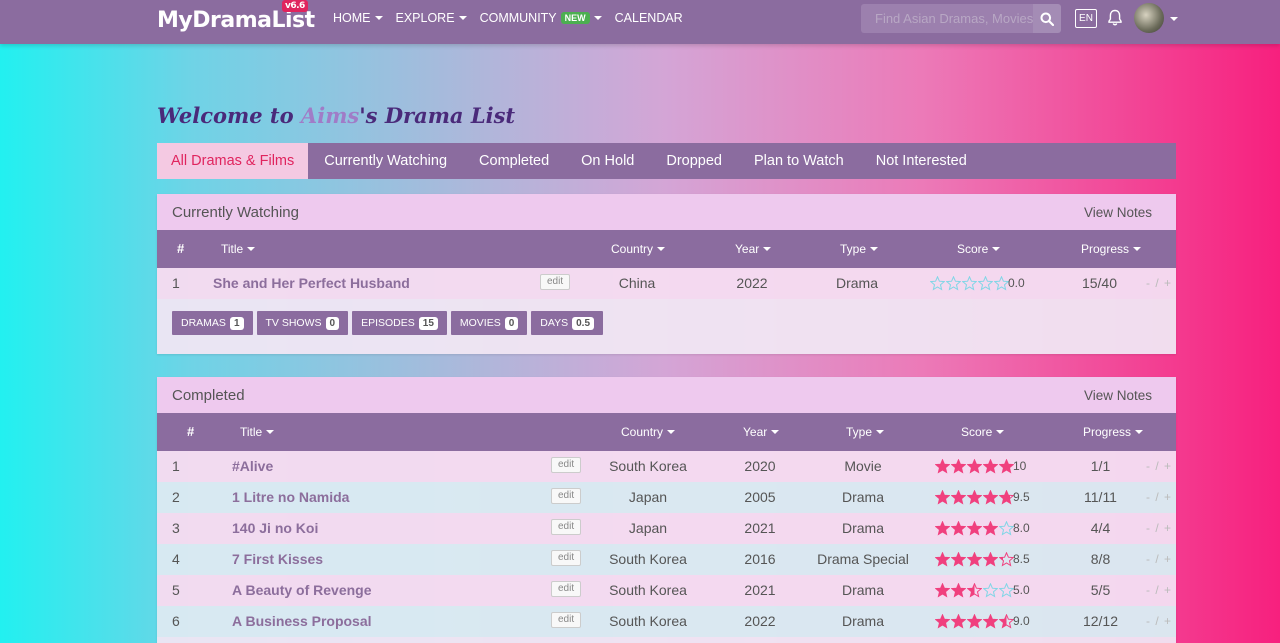  I want to click on tab-dropped: Dropped, so click(694, 161).